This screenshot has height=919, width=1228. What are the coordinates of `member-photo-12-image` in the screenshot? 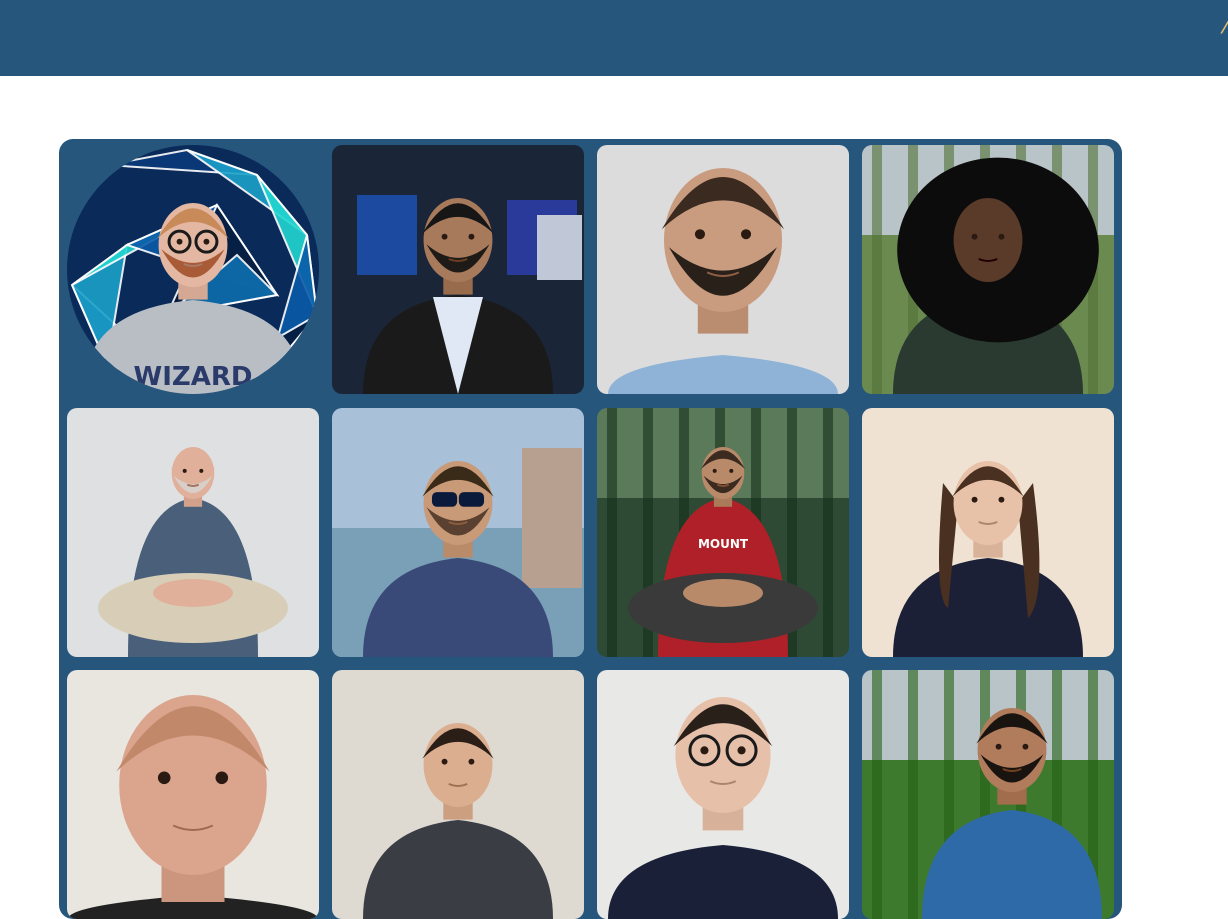 It's located at (988, 794).